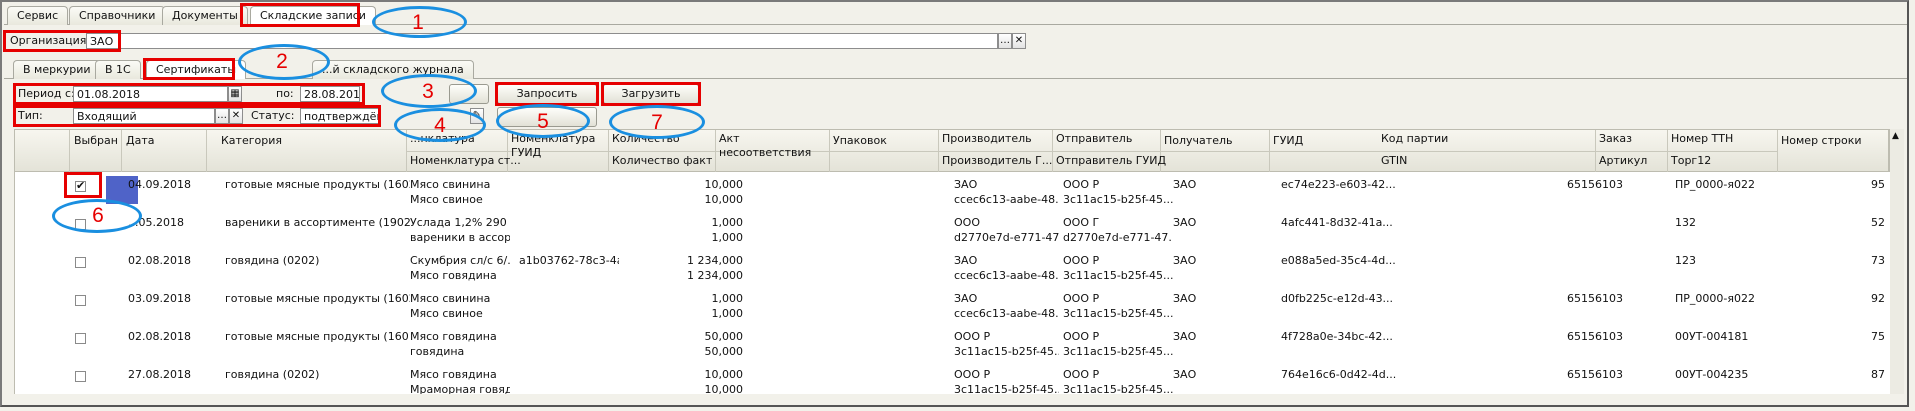 The image size is (1915, 411). I want to click on cell-category: говядина (0202), so click(317, 375).